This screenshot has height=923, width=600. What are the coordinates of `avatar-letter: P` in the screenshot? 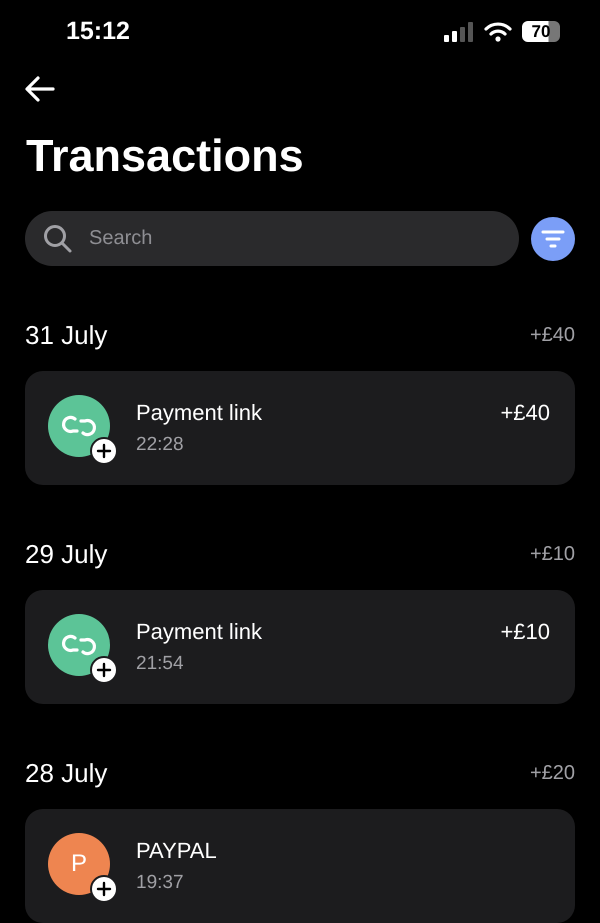 It's located at (78, 864).